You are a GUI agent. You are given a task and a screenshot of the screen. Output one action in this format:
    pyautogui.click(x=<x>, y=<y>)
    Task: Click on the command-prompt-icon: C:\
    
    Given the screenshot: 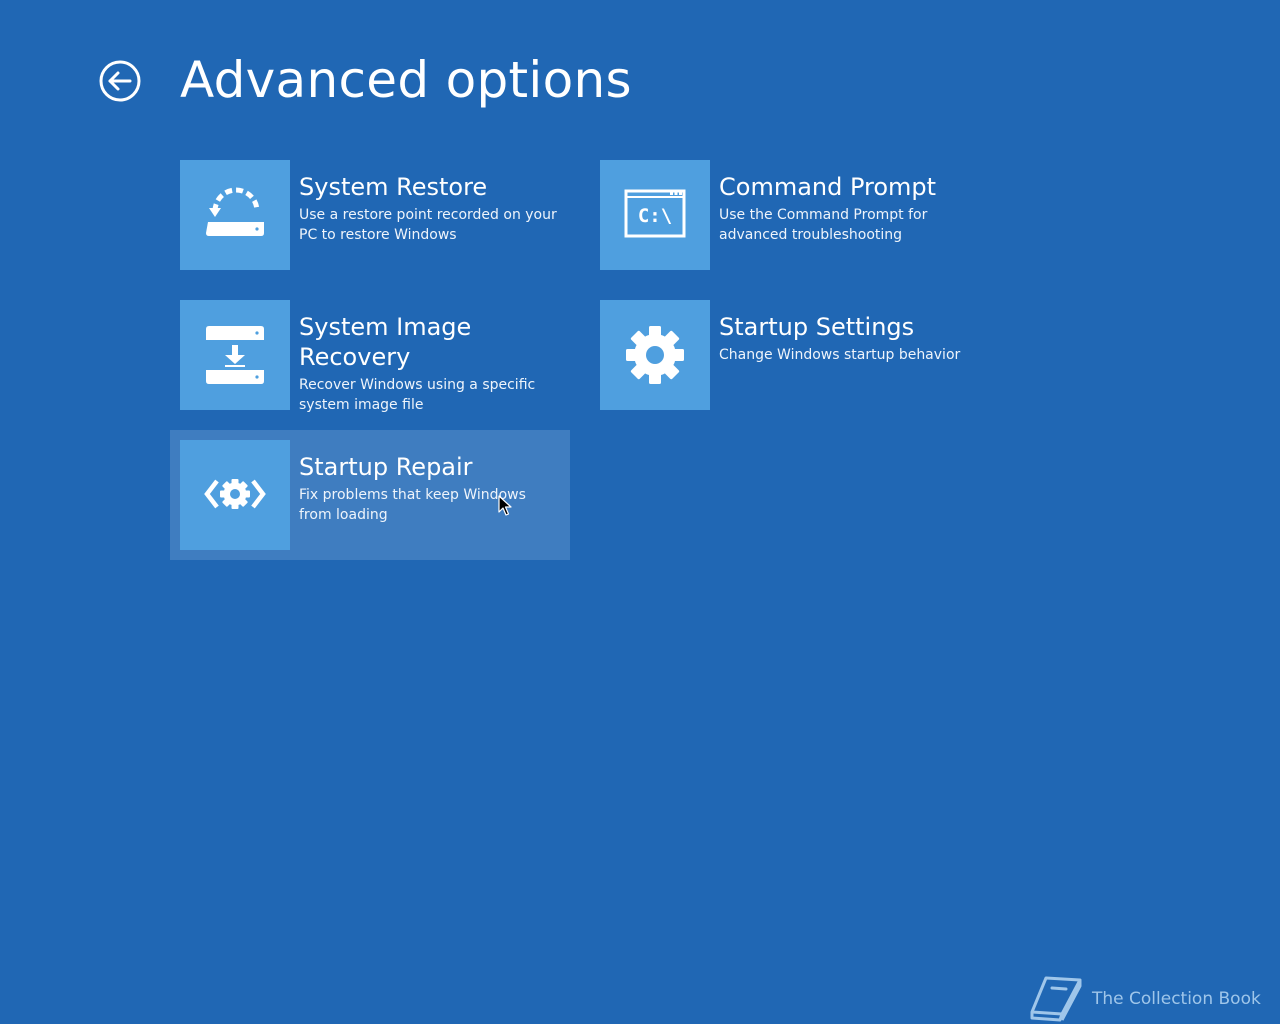 What is the action you would take?
    pyautogui.click(x=655, y=215)
    